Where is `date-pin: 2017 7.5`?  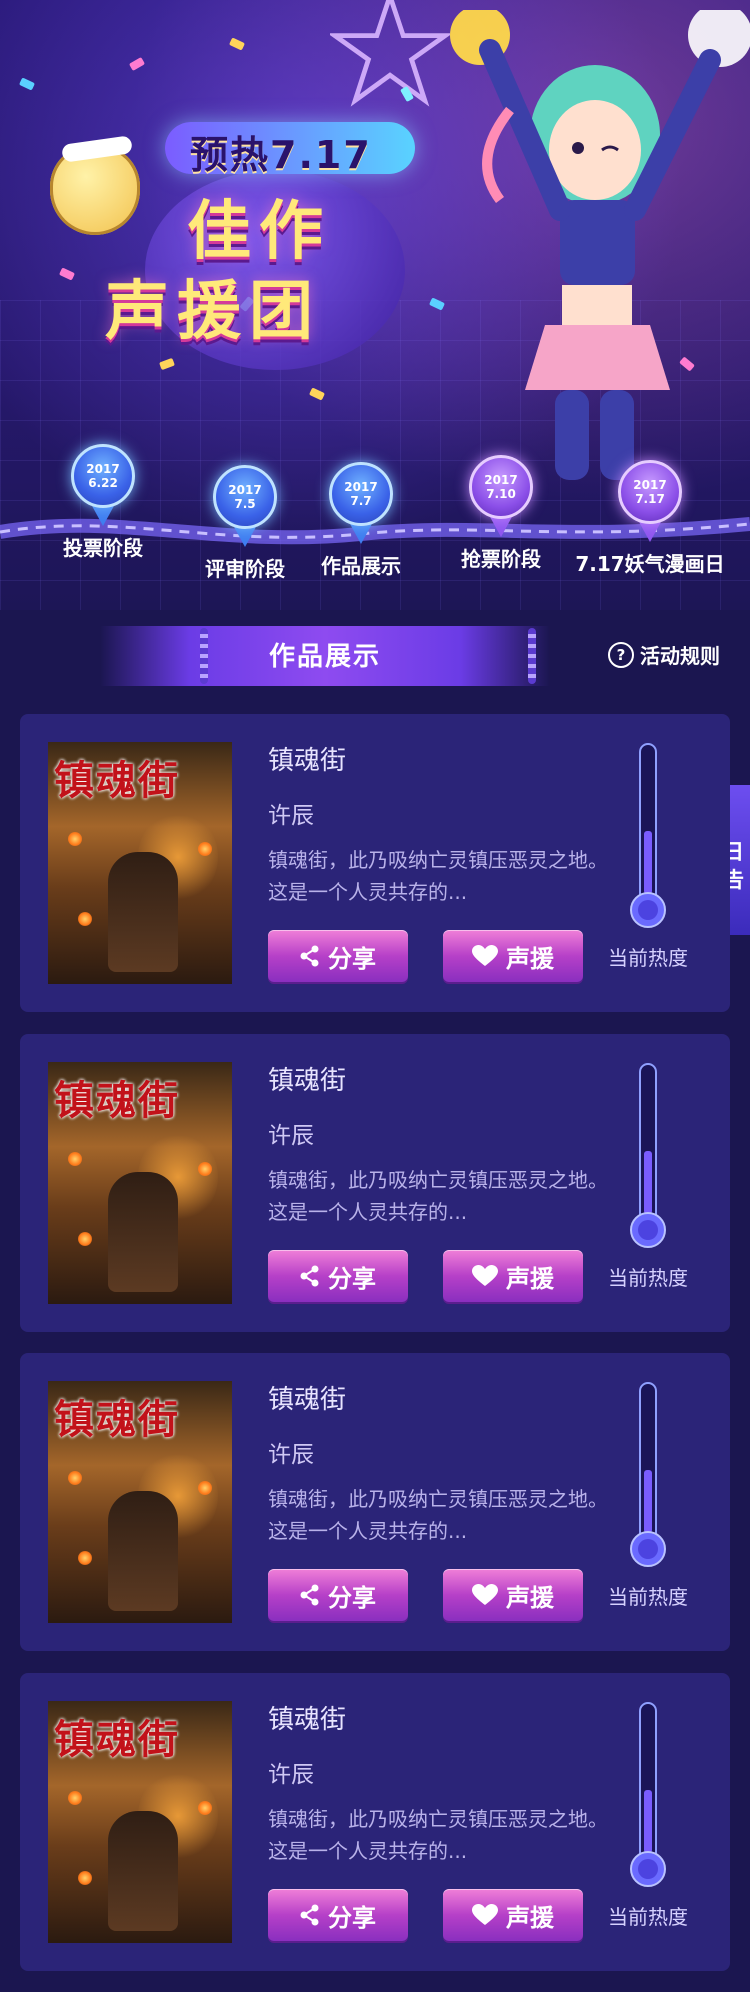 date-pin: 2017 7.5 is located at coordinates (245, 497).